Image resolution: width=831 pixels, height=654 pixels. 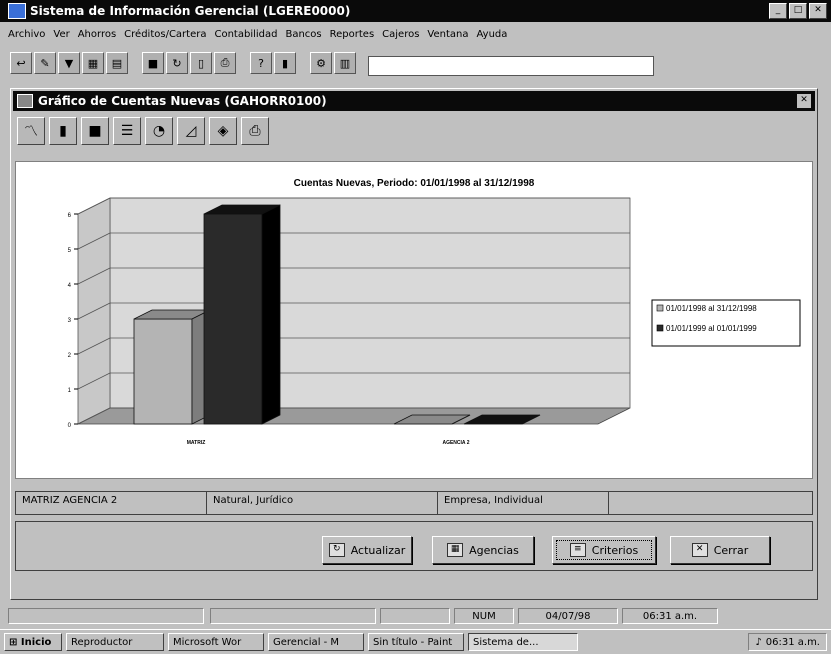 What do you see at coordinates (345, 63) in the screenshot?
I see `report-icon: ▥` at bounding box center [345, 63].